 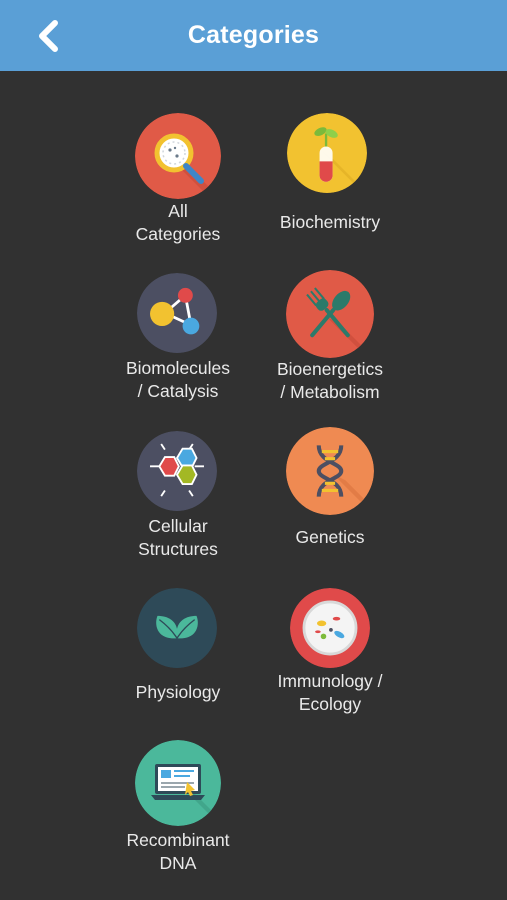 What do you see at coordinates (178, 211) in the screenshot?
I see `category-label: All` at bounding box center [178, 211].